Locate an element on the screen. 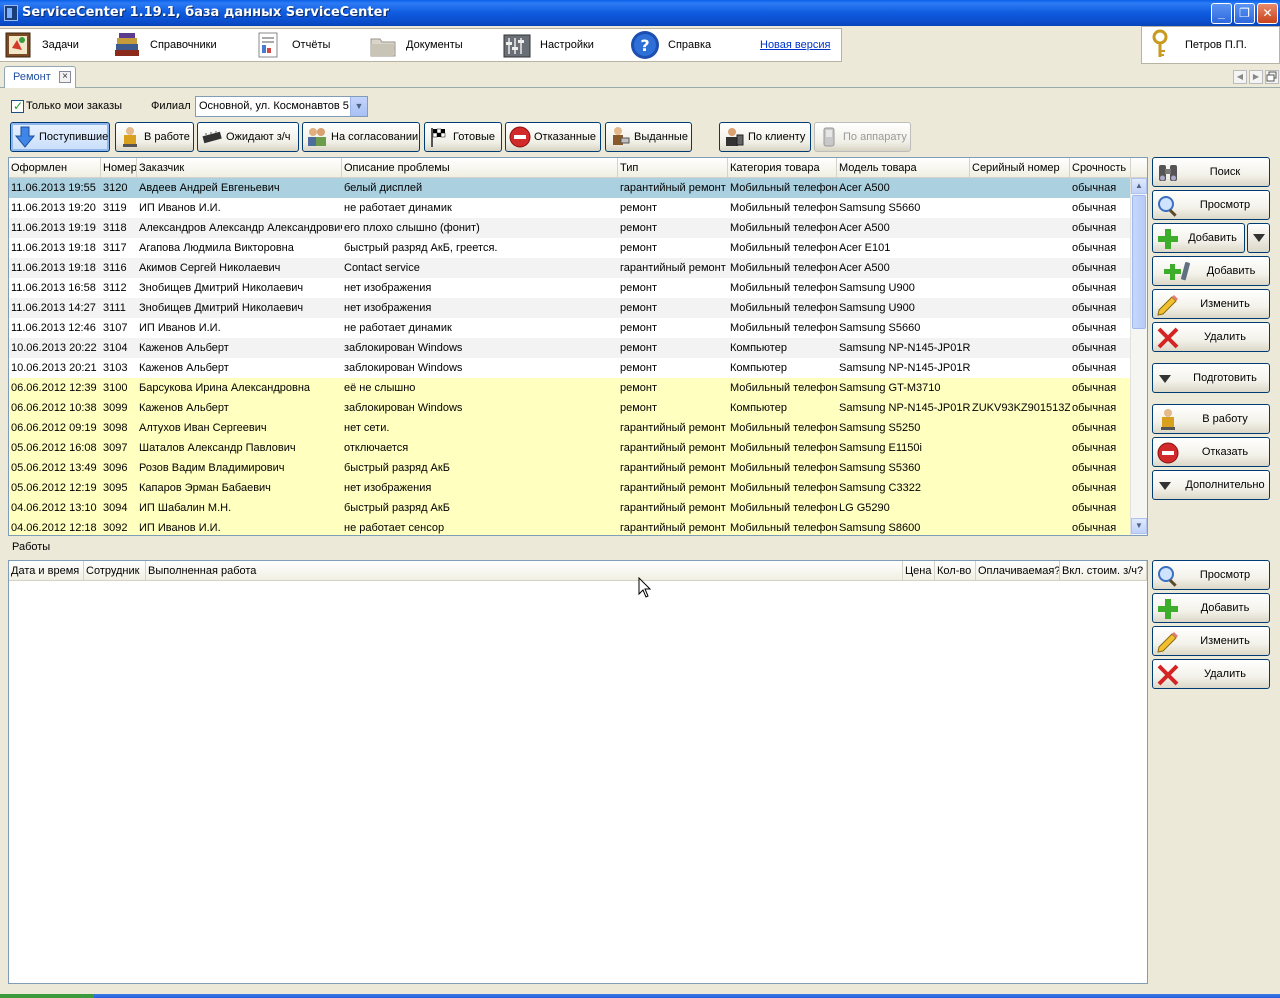  table-cell: Samsung S8600 is located at coordinates (880, 528).